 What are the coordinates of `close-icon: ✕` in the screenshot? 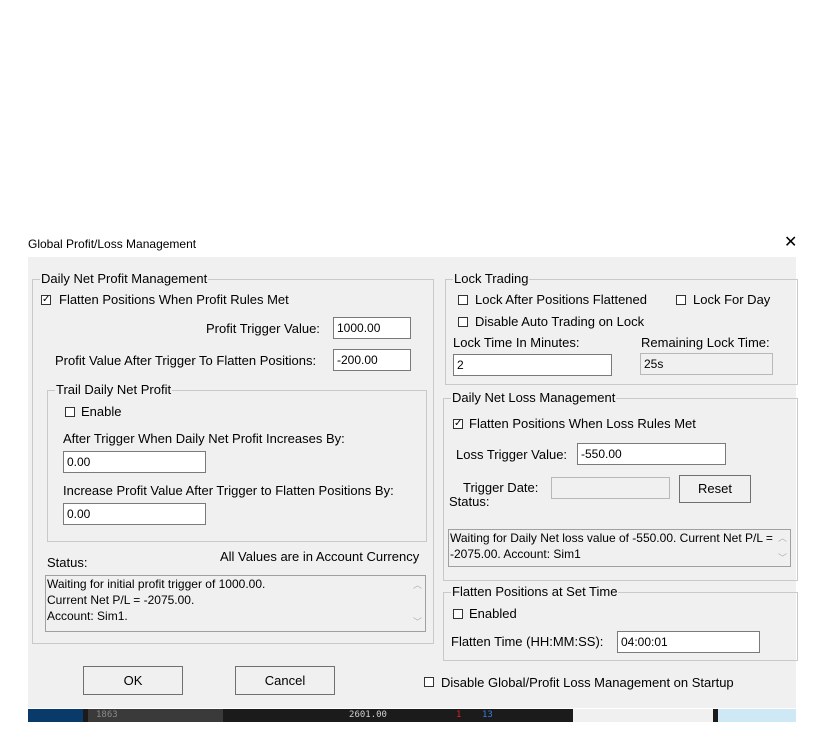 It's located at (790, 243).